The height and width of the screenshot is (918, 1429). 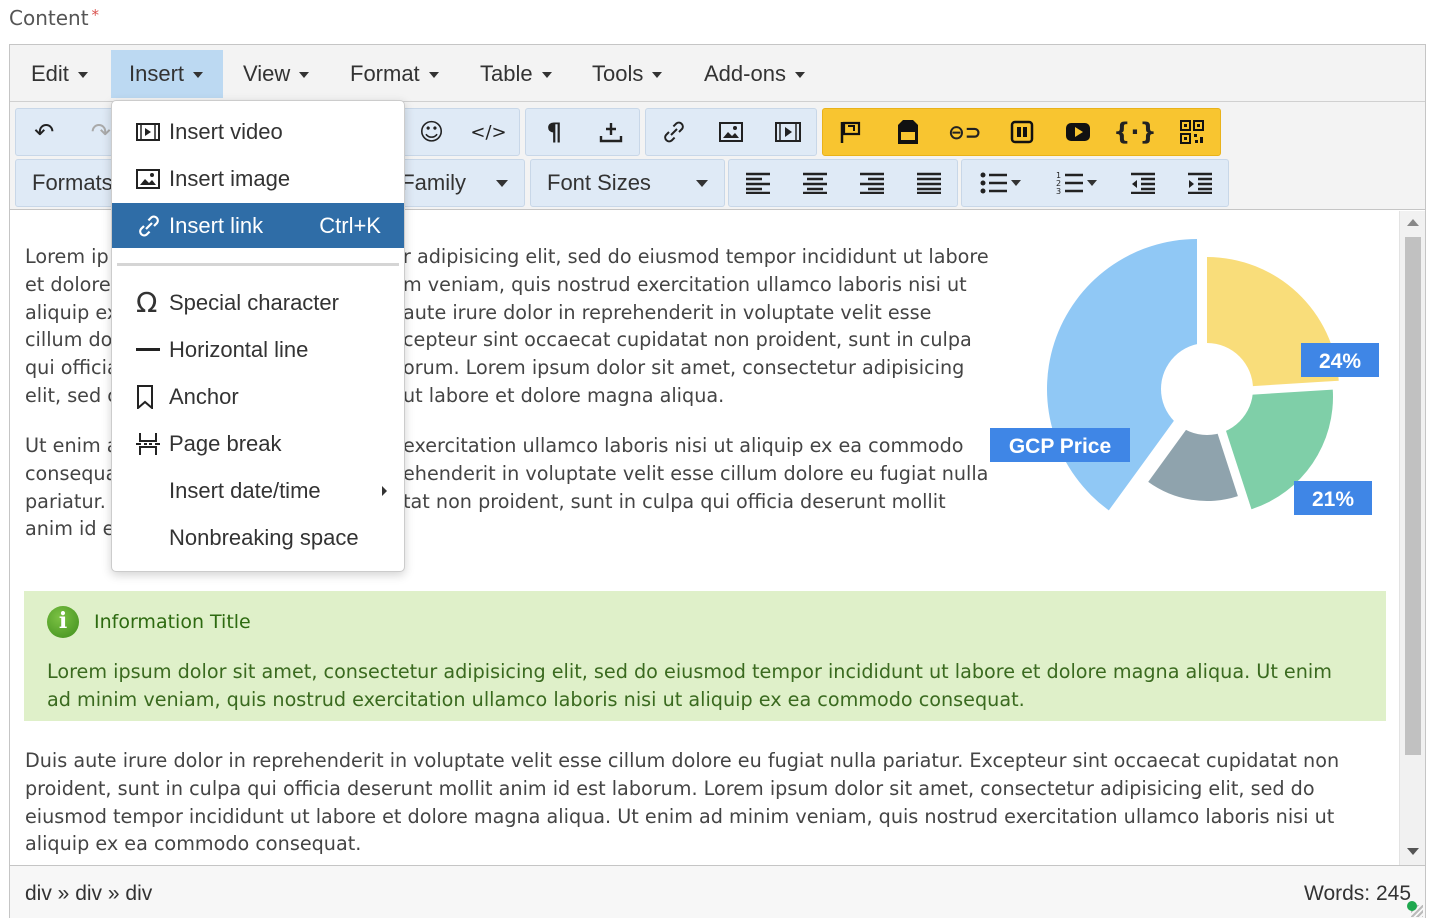 I want to click on code-braces-icon: {·}, so click(x=1135, y=132).